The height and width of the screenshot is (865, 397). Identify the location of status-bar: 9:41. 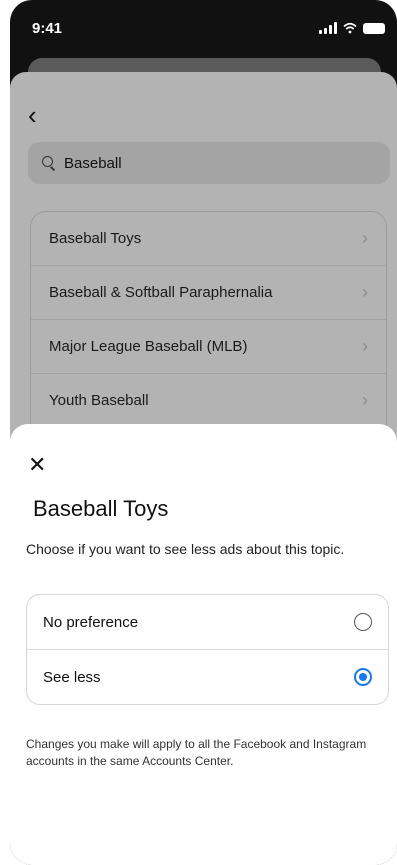
(203, 30).